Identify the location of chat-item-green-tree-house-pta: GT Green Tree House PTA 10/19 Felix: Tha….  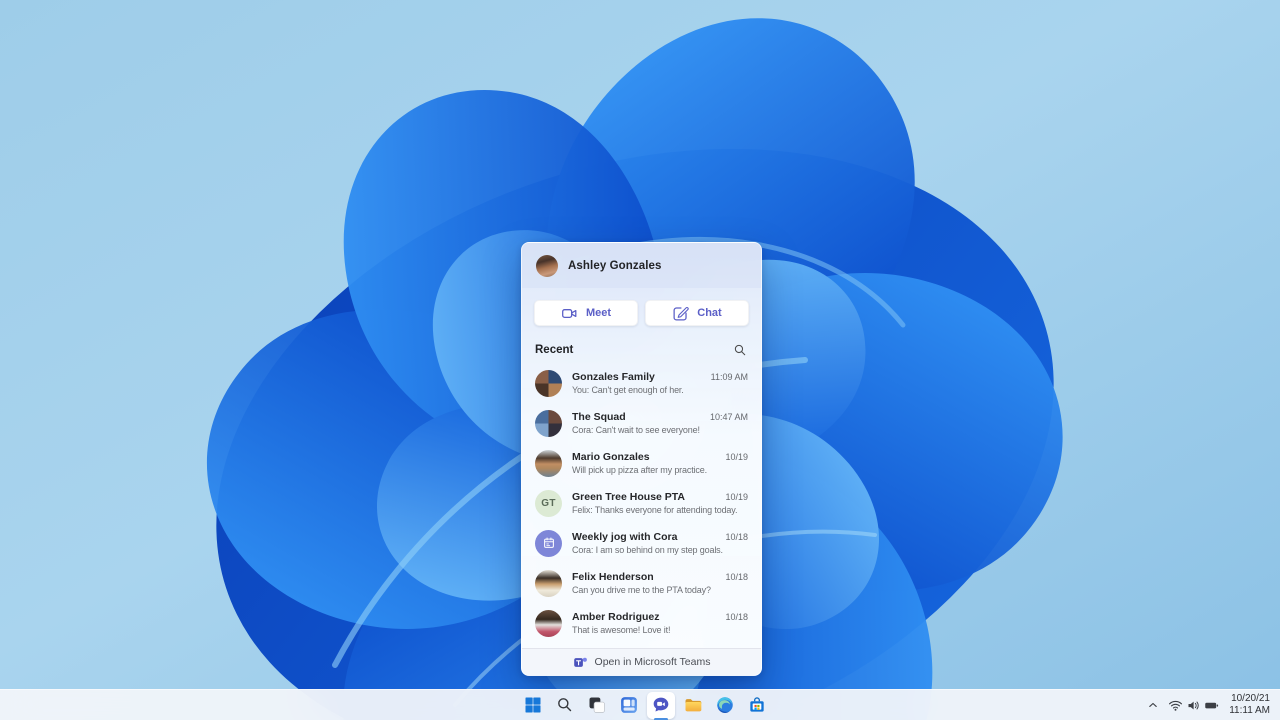
(641, 503).